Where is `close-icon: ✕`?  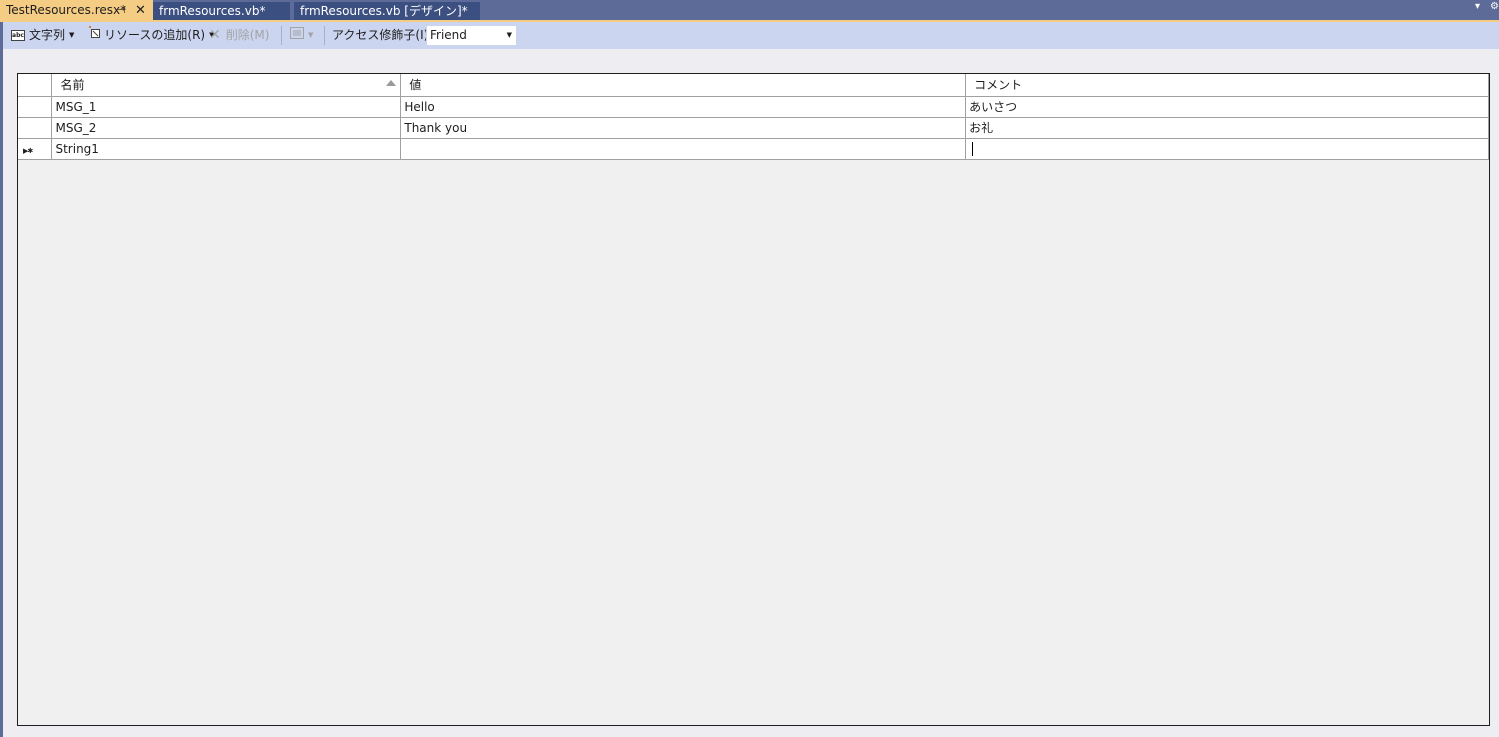
close-icon: ✕ is located at coordinates (140, 10).